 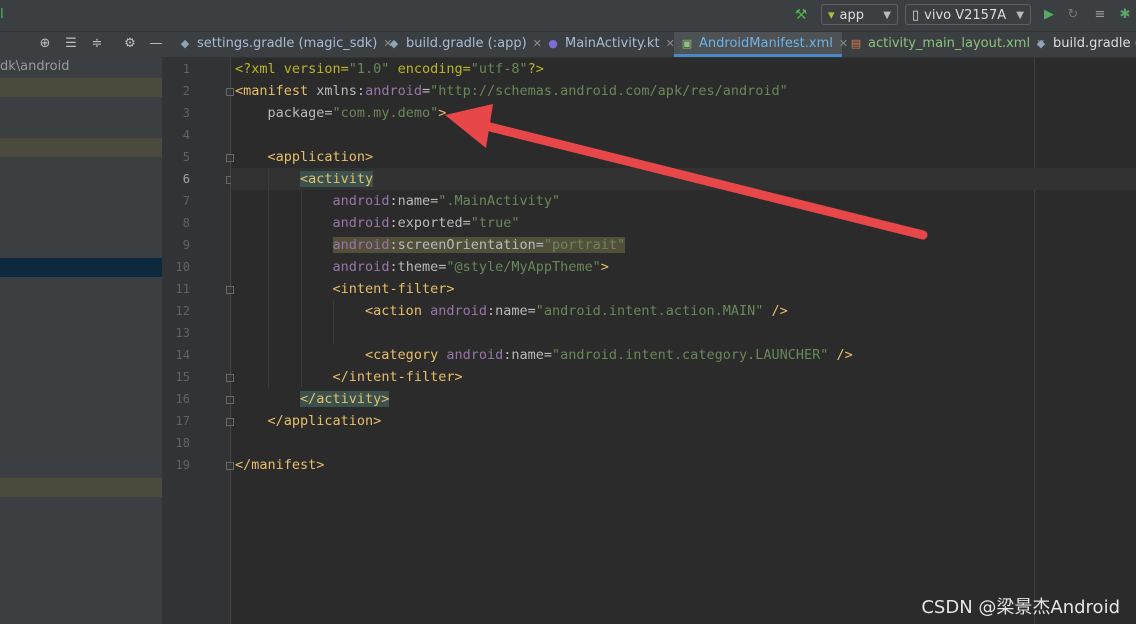 I want to click on annotation-arrow, so click(x=686, y=172).